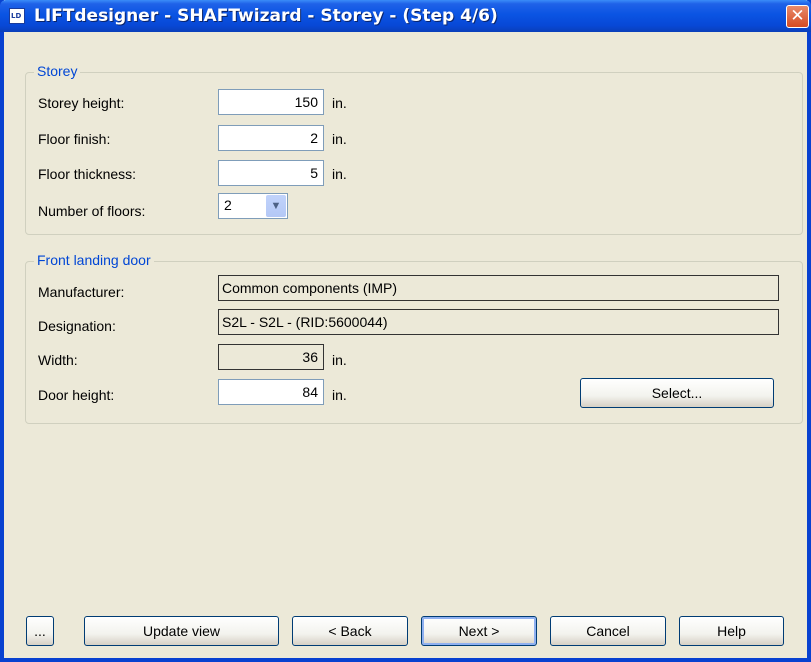  Describe the element at coordinates (339, 360) in the screenshot. I see `width-unit: in.` at that location.